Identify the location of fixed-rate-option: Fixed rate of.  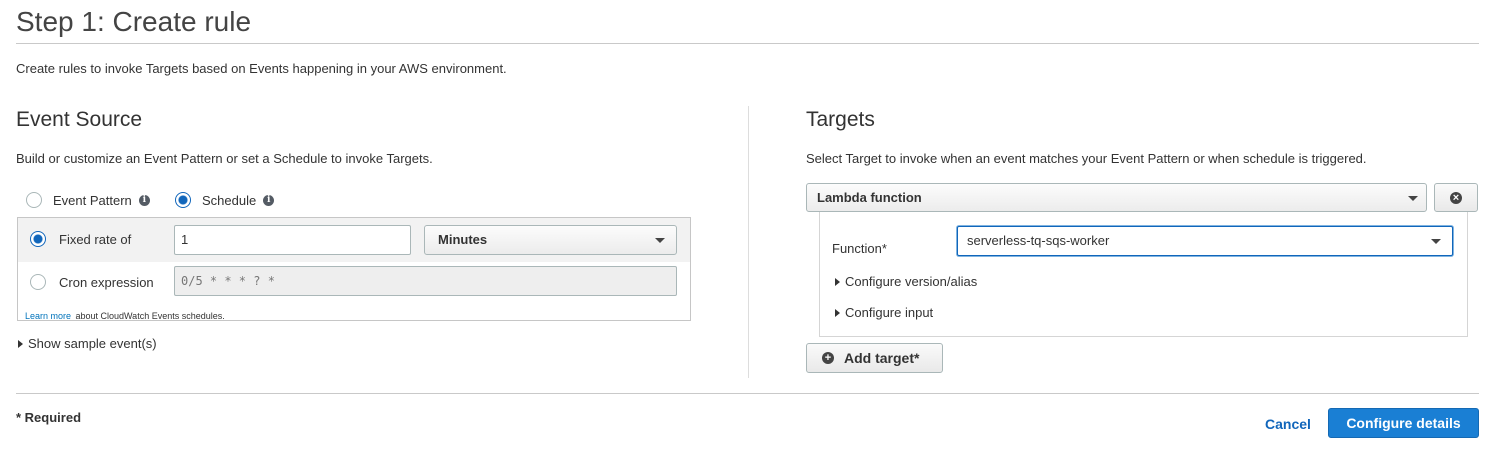
(80, 239).